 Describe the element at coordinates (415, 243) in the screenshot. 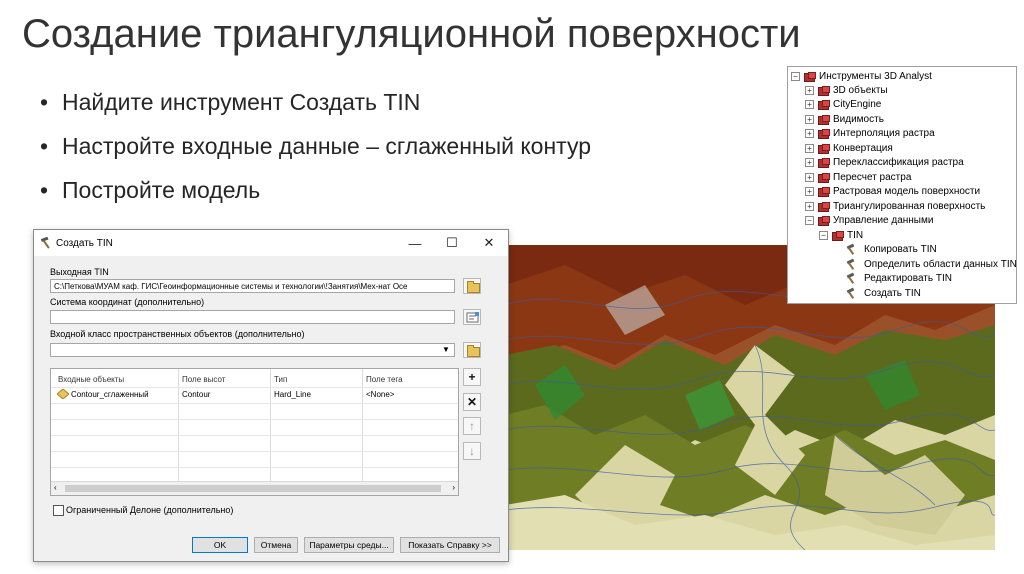

I see `minimize-icon: —` at that location.